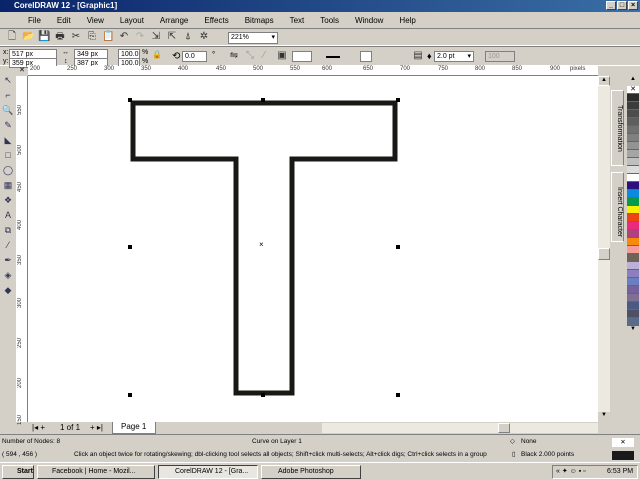  I want to click on transparency-input: 100, so click(500, 56).